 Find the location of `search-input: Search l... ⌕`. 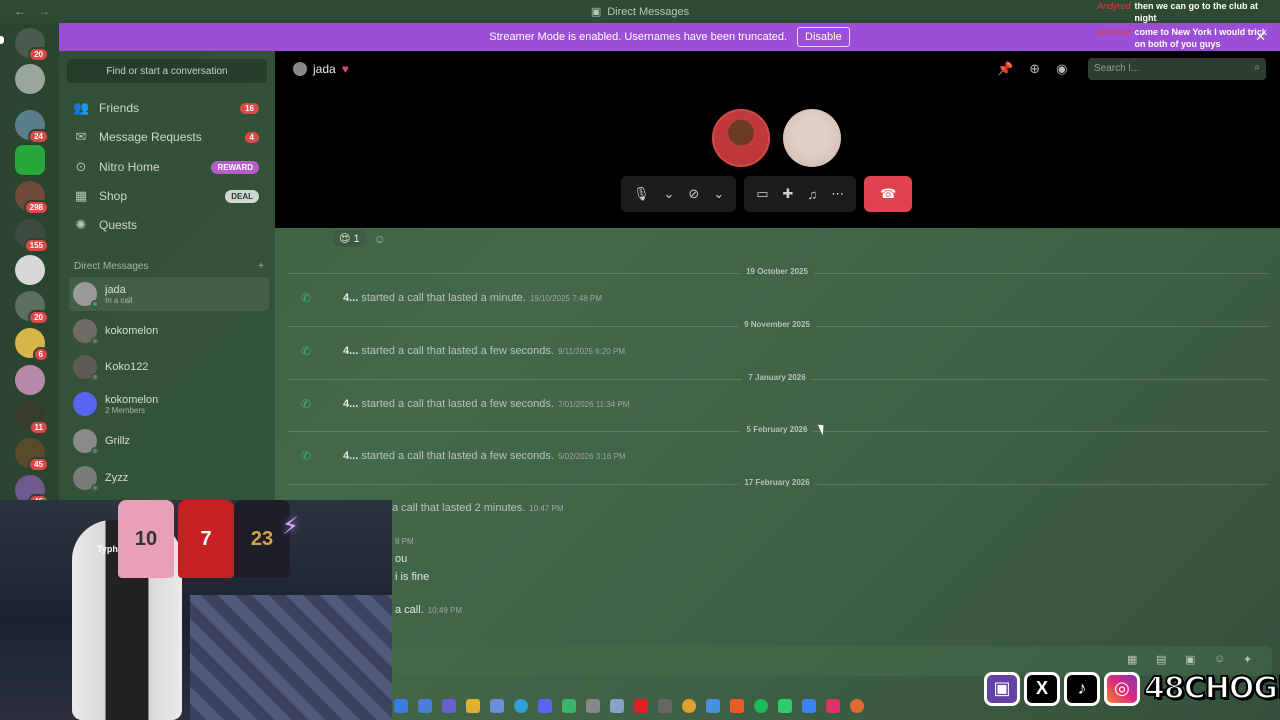

search-input: Search l... ⌕ is located at coordinates (1177, 69).